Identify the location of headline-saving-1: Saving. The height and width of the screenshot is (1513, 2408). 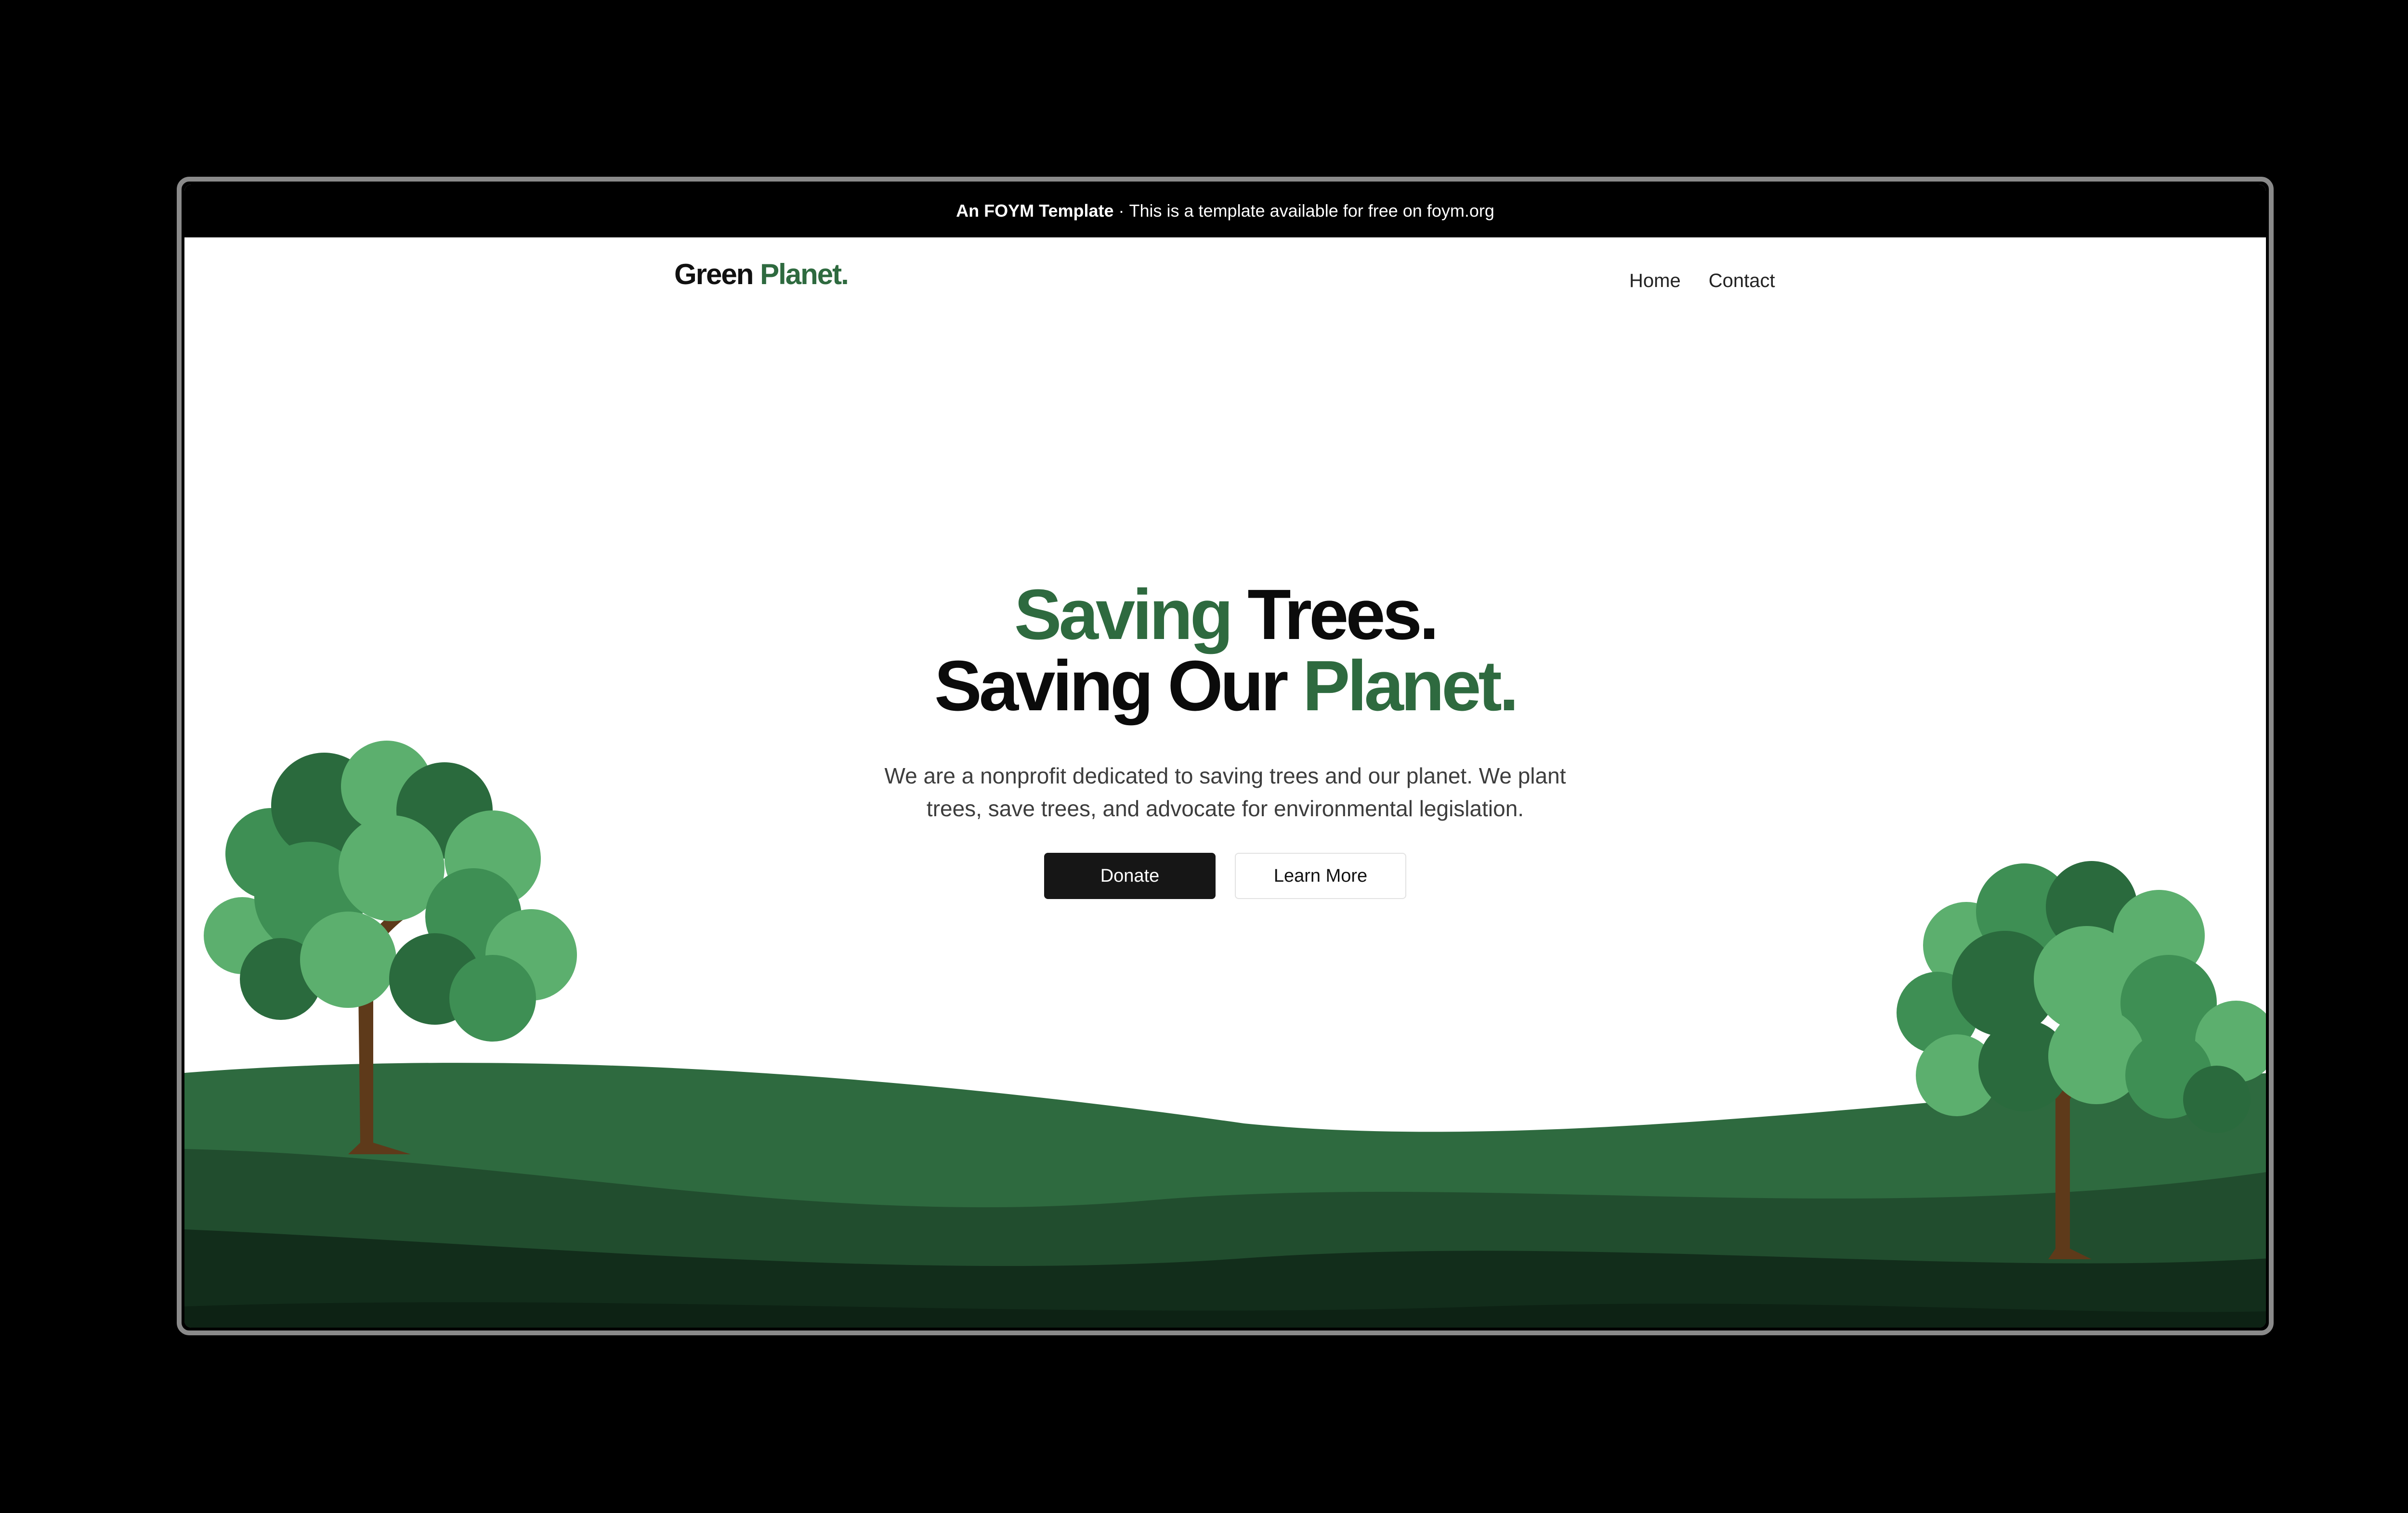
(1123, 614).